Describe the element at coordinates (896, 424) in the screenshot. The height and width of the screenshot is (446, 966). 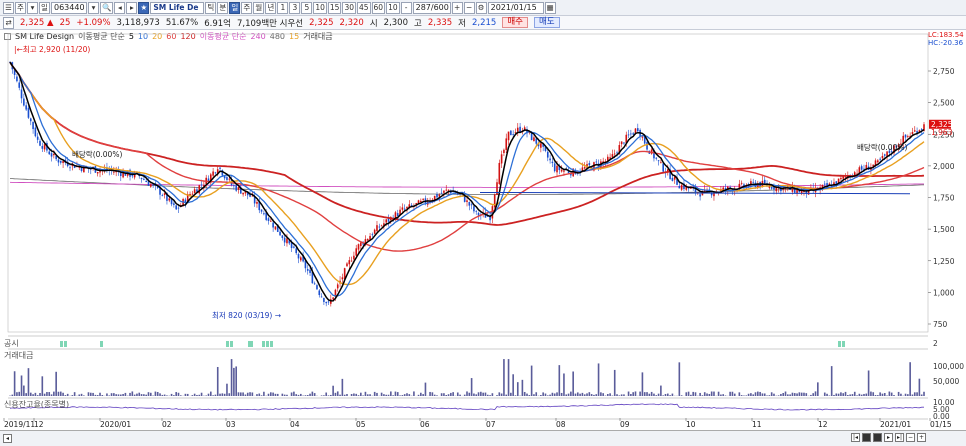
I see `x-axis-label: 2021/01` at that location.